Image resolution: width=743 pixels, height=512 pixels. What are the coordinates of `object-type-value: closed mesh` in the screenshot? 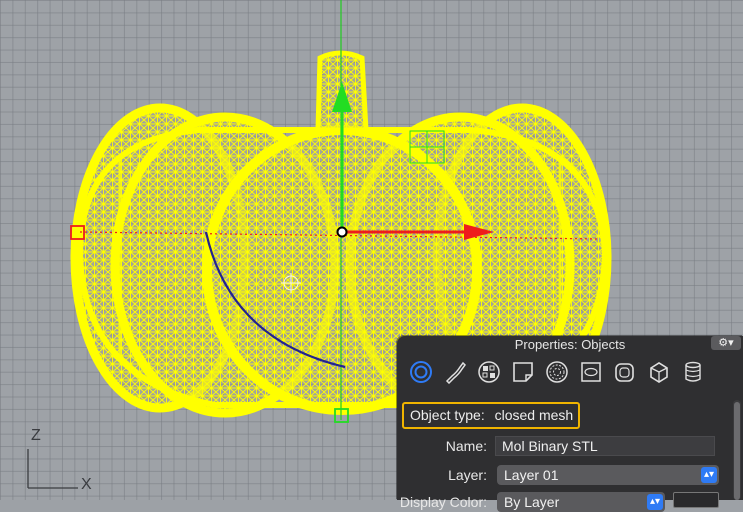 It's located at (534, 415).